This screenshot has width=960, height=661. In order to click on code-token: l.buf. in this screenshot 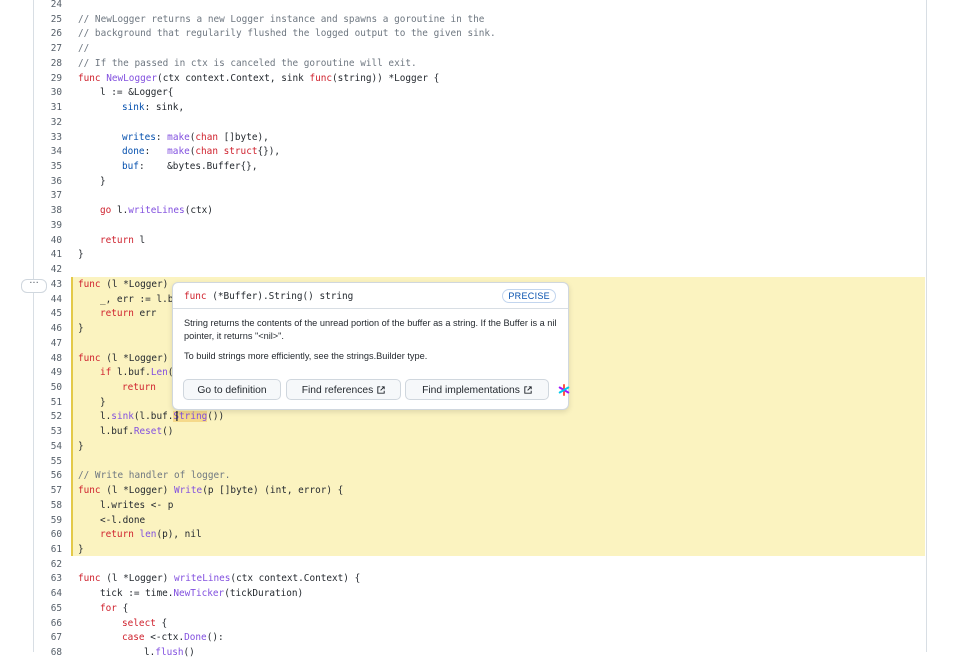, I will do `click(117, 432)`.